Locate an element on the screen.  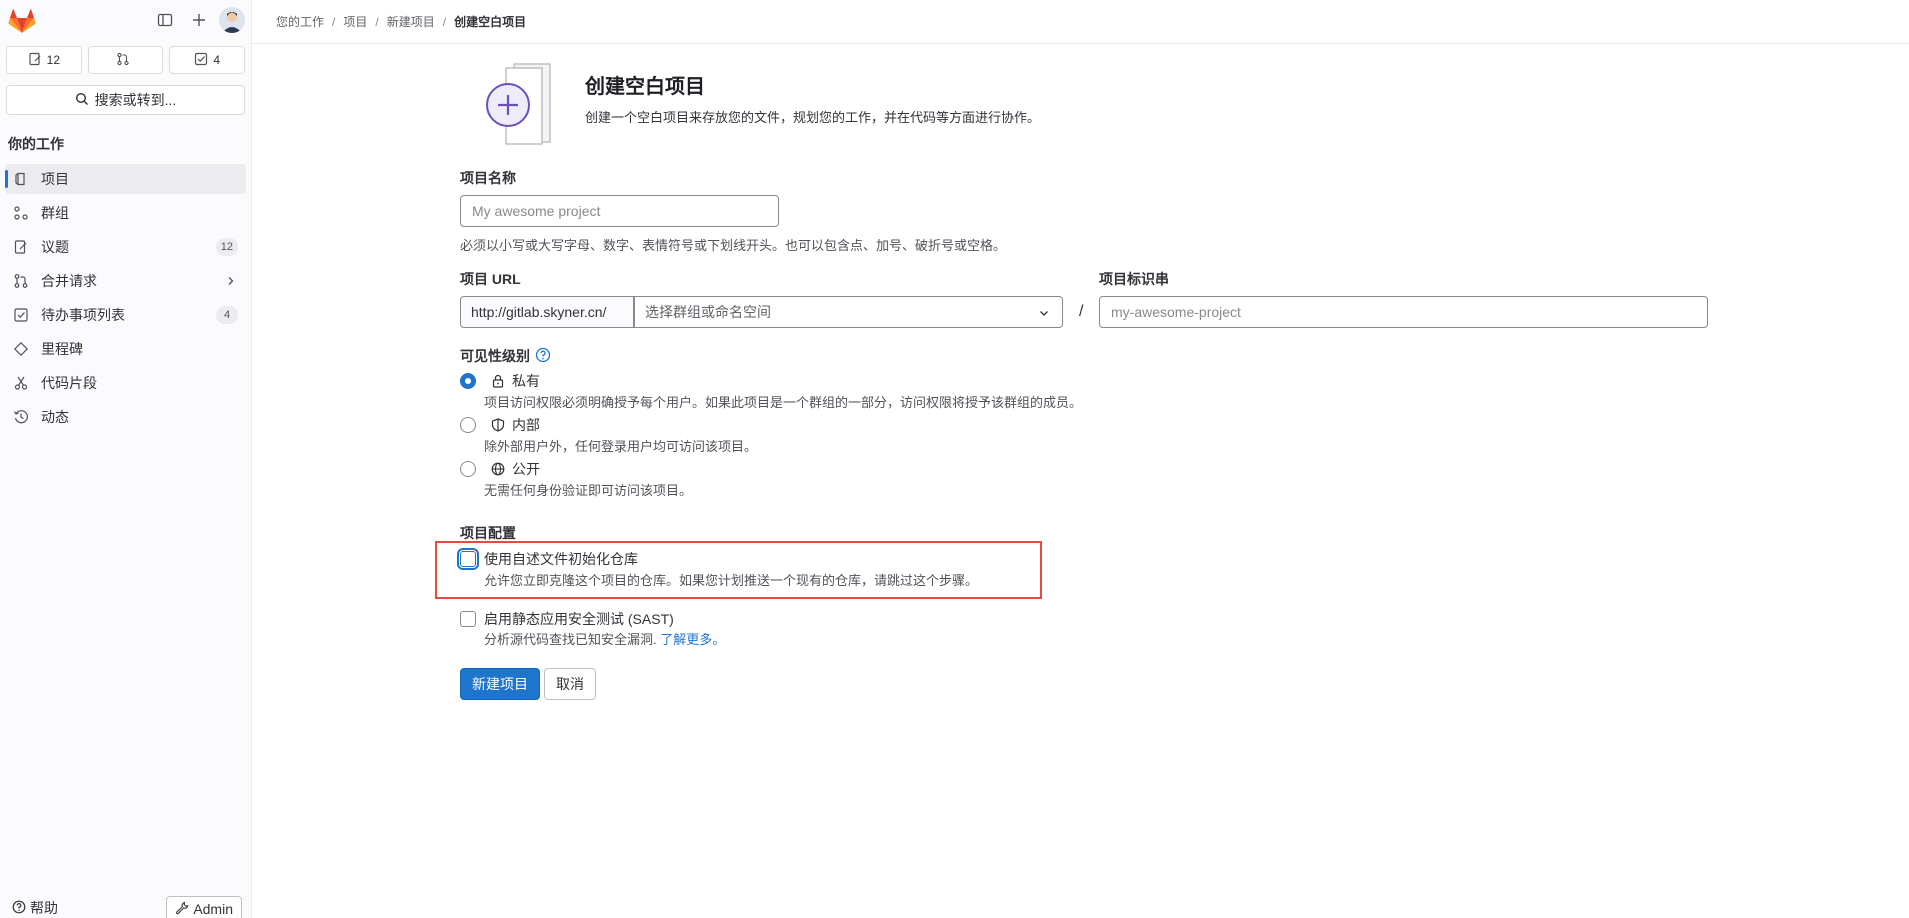
milestone-icon is located at coordinates (21, 349).